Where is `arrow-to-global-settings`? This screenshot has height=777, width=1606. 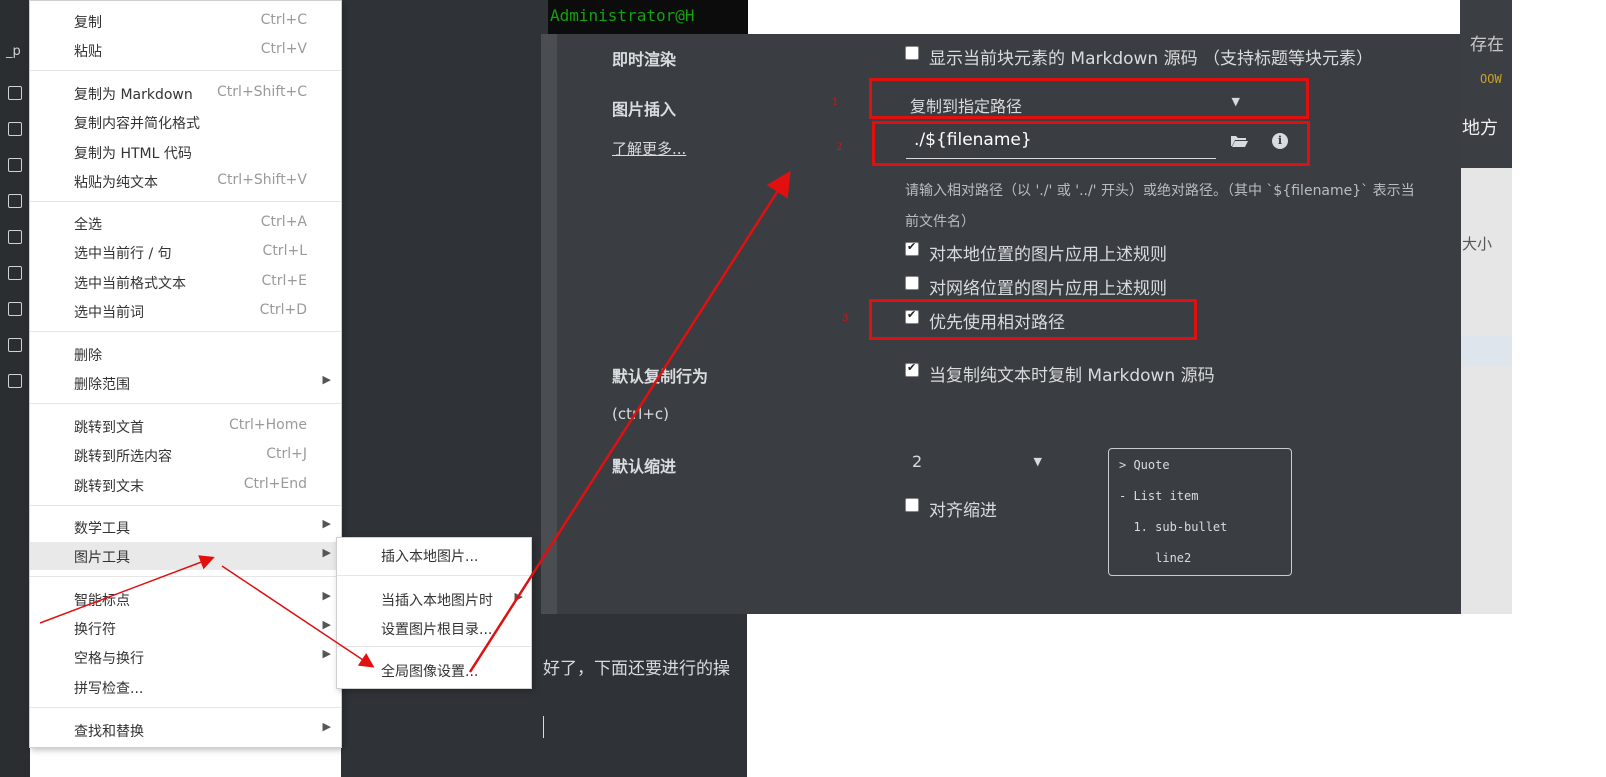 arrow-to-global-settings is located at coordinates (298, 616).